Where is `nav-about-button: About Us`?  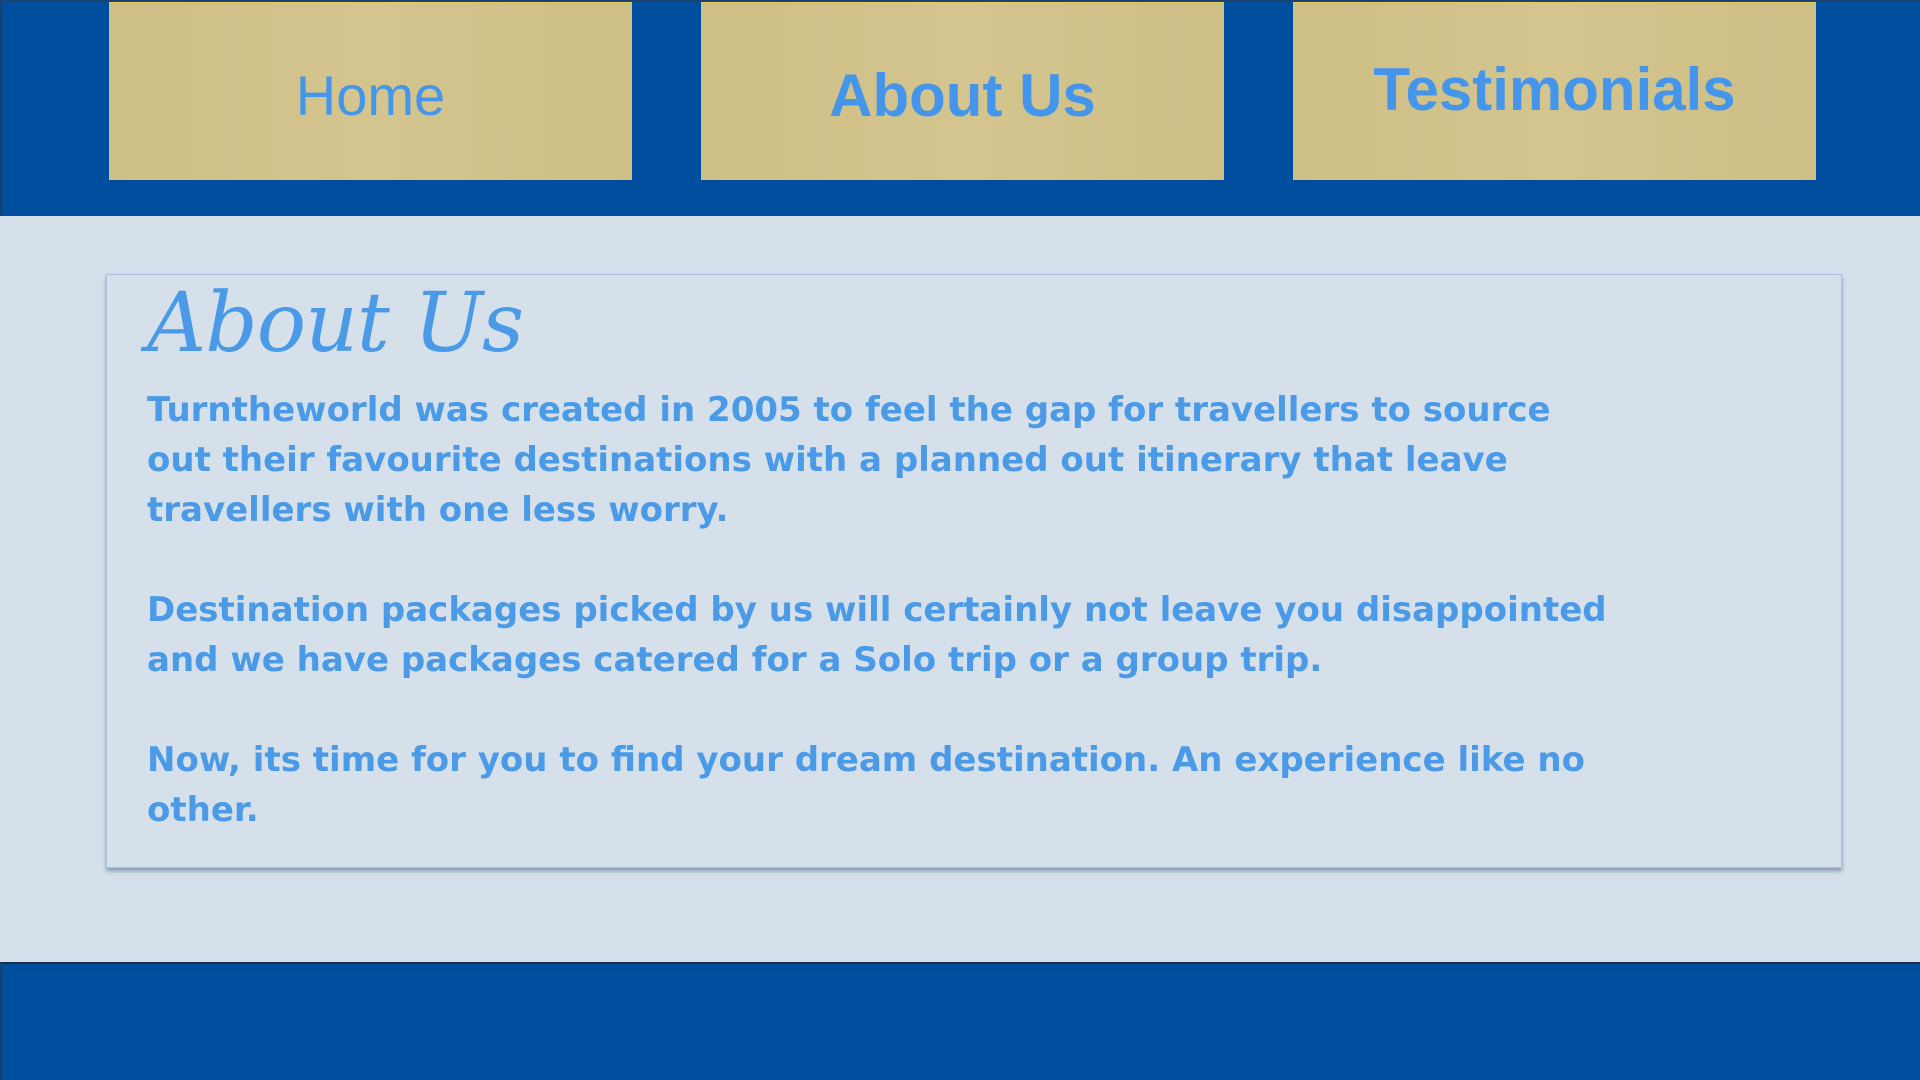
nav-about-button: About Us is located at coordinates (962, 91).